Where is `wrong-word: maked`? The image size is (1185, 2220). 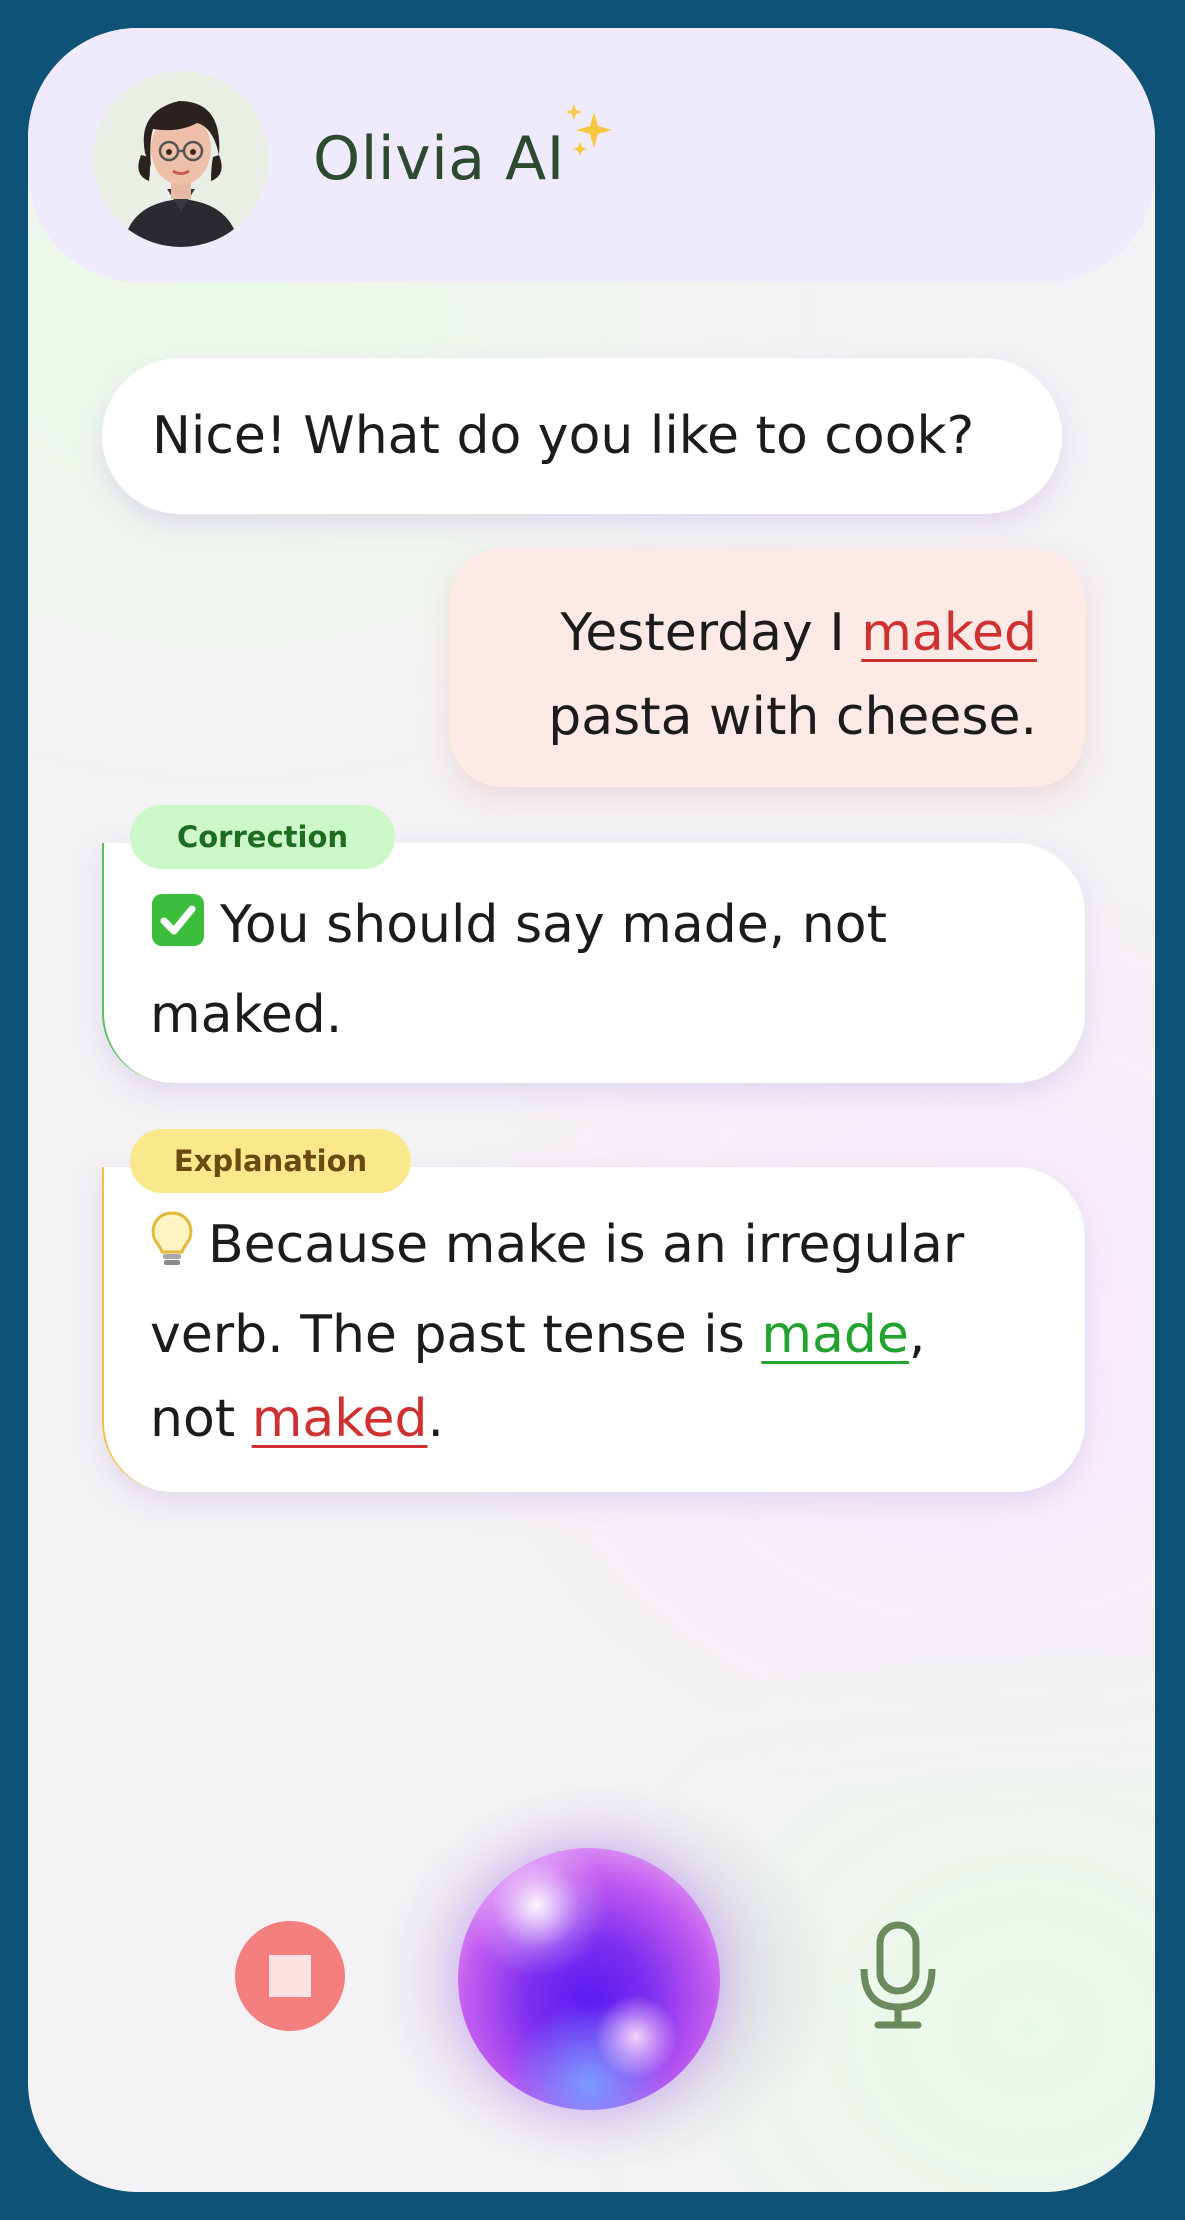 wrong-word: maked is located at coordinates (339, 1419).